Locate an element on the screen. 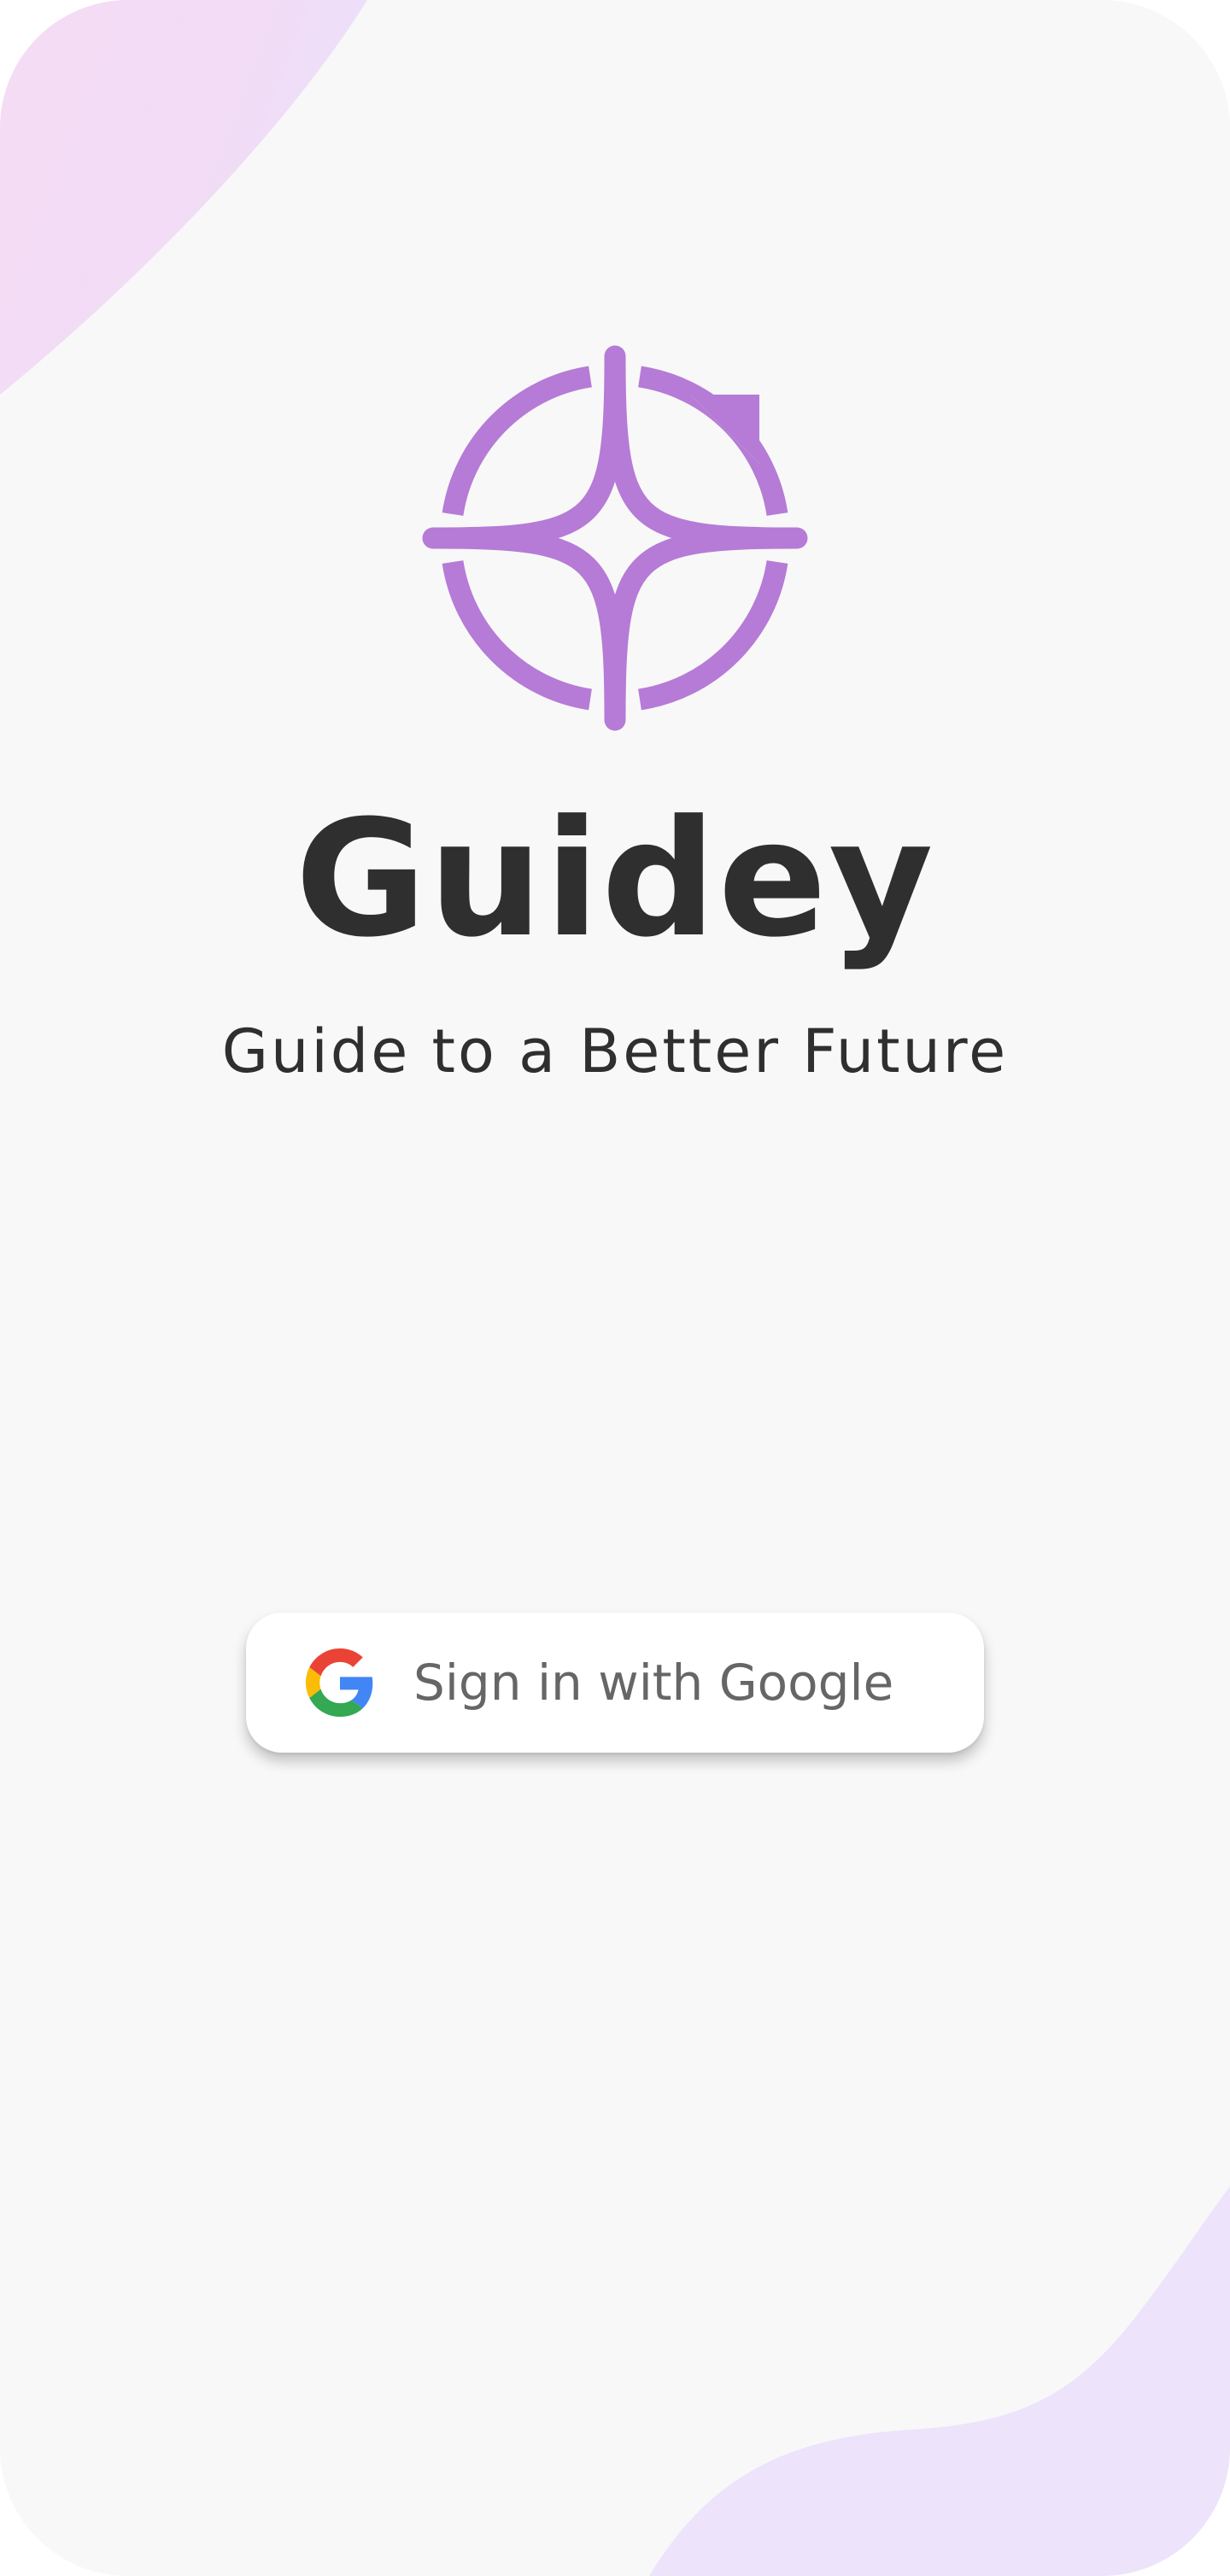 This screenshot has height=2576, width=1230. app-tagline: Guide to a Better Future is located at coordinates (615, 1051).